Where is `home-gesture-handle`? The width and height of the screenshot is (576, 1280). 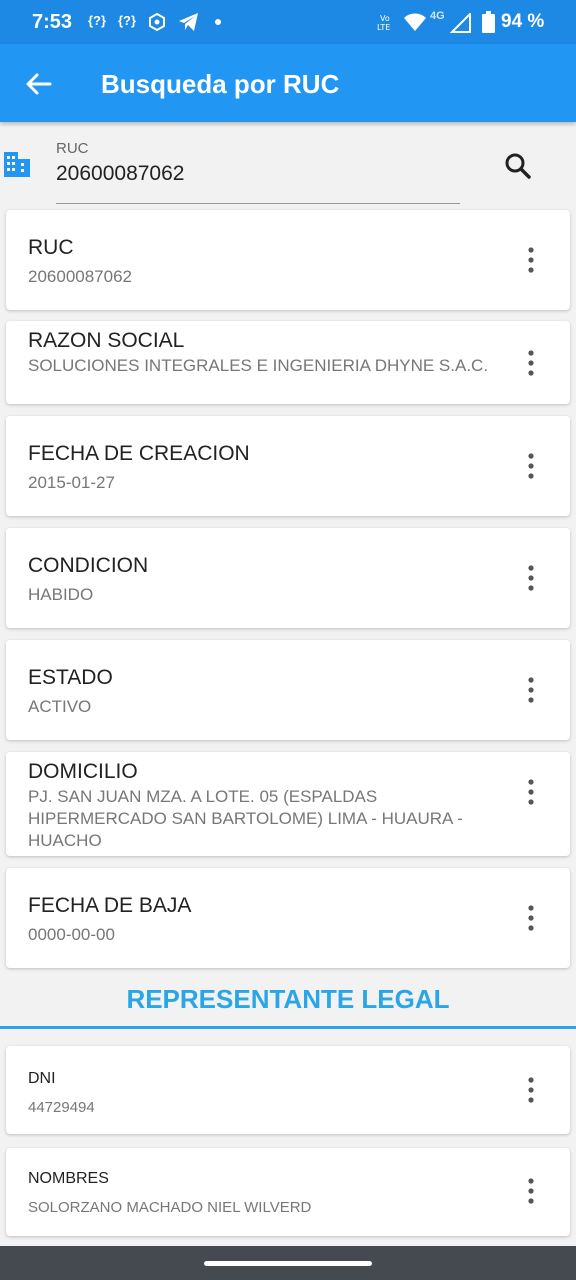
home-gesture-handle is located at coordinates (288, 1263).